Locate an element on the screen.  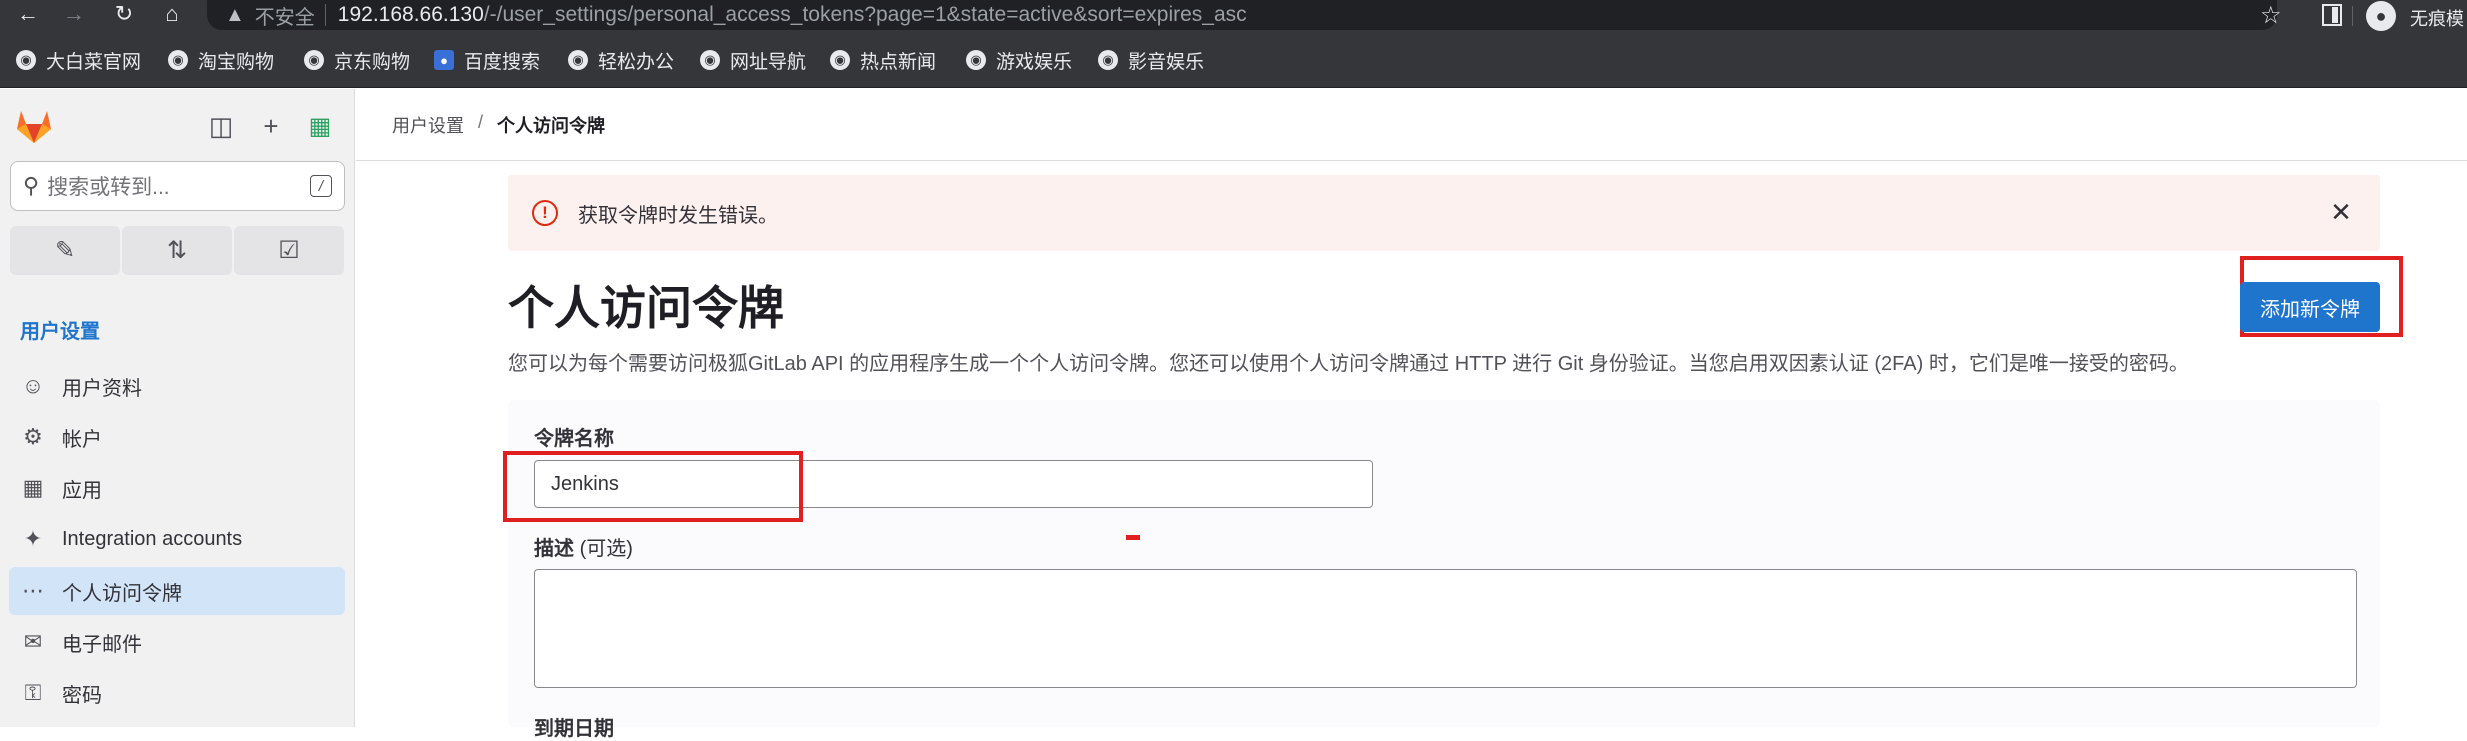
insecure-label: 不安全 is located at coordinates (284, 17).